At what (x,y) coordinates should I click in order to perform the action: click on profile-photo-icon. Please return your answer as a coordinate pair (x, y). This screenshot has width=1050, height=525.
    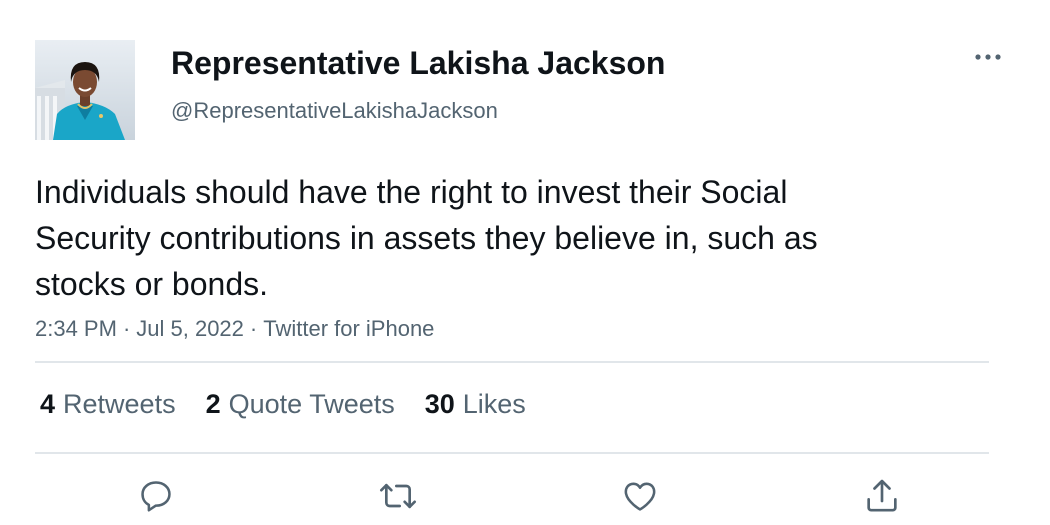
    Looking at the image, I should click on (85, 90).